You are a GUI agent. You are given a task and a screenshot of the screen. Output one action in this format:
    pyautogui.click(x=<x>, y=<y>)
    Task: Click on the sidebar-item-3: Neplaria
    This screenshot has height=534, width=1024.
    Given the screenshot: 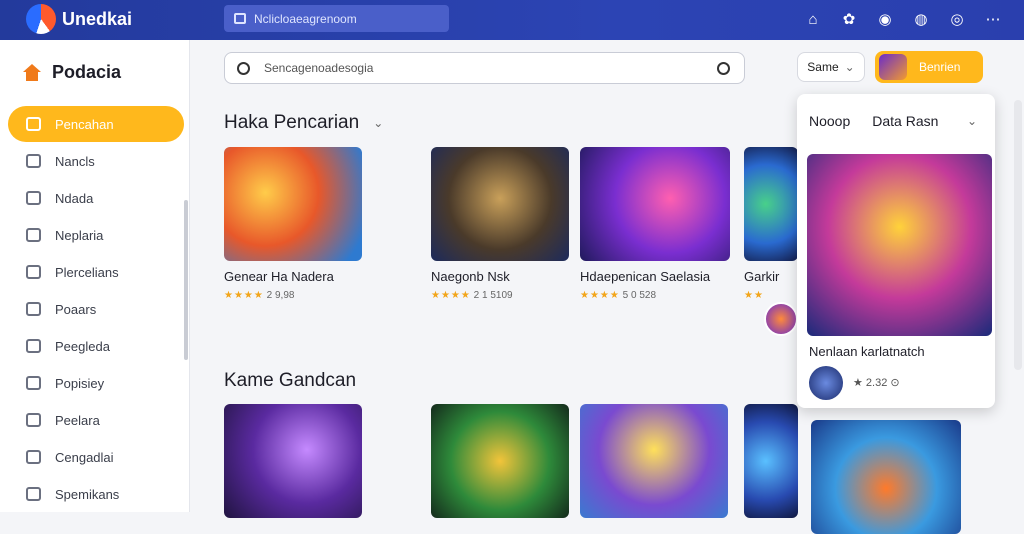 What is the action you would take?
    pyautogui.click(x=96, y=235)
    